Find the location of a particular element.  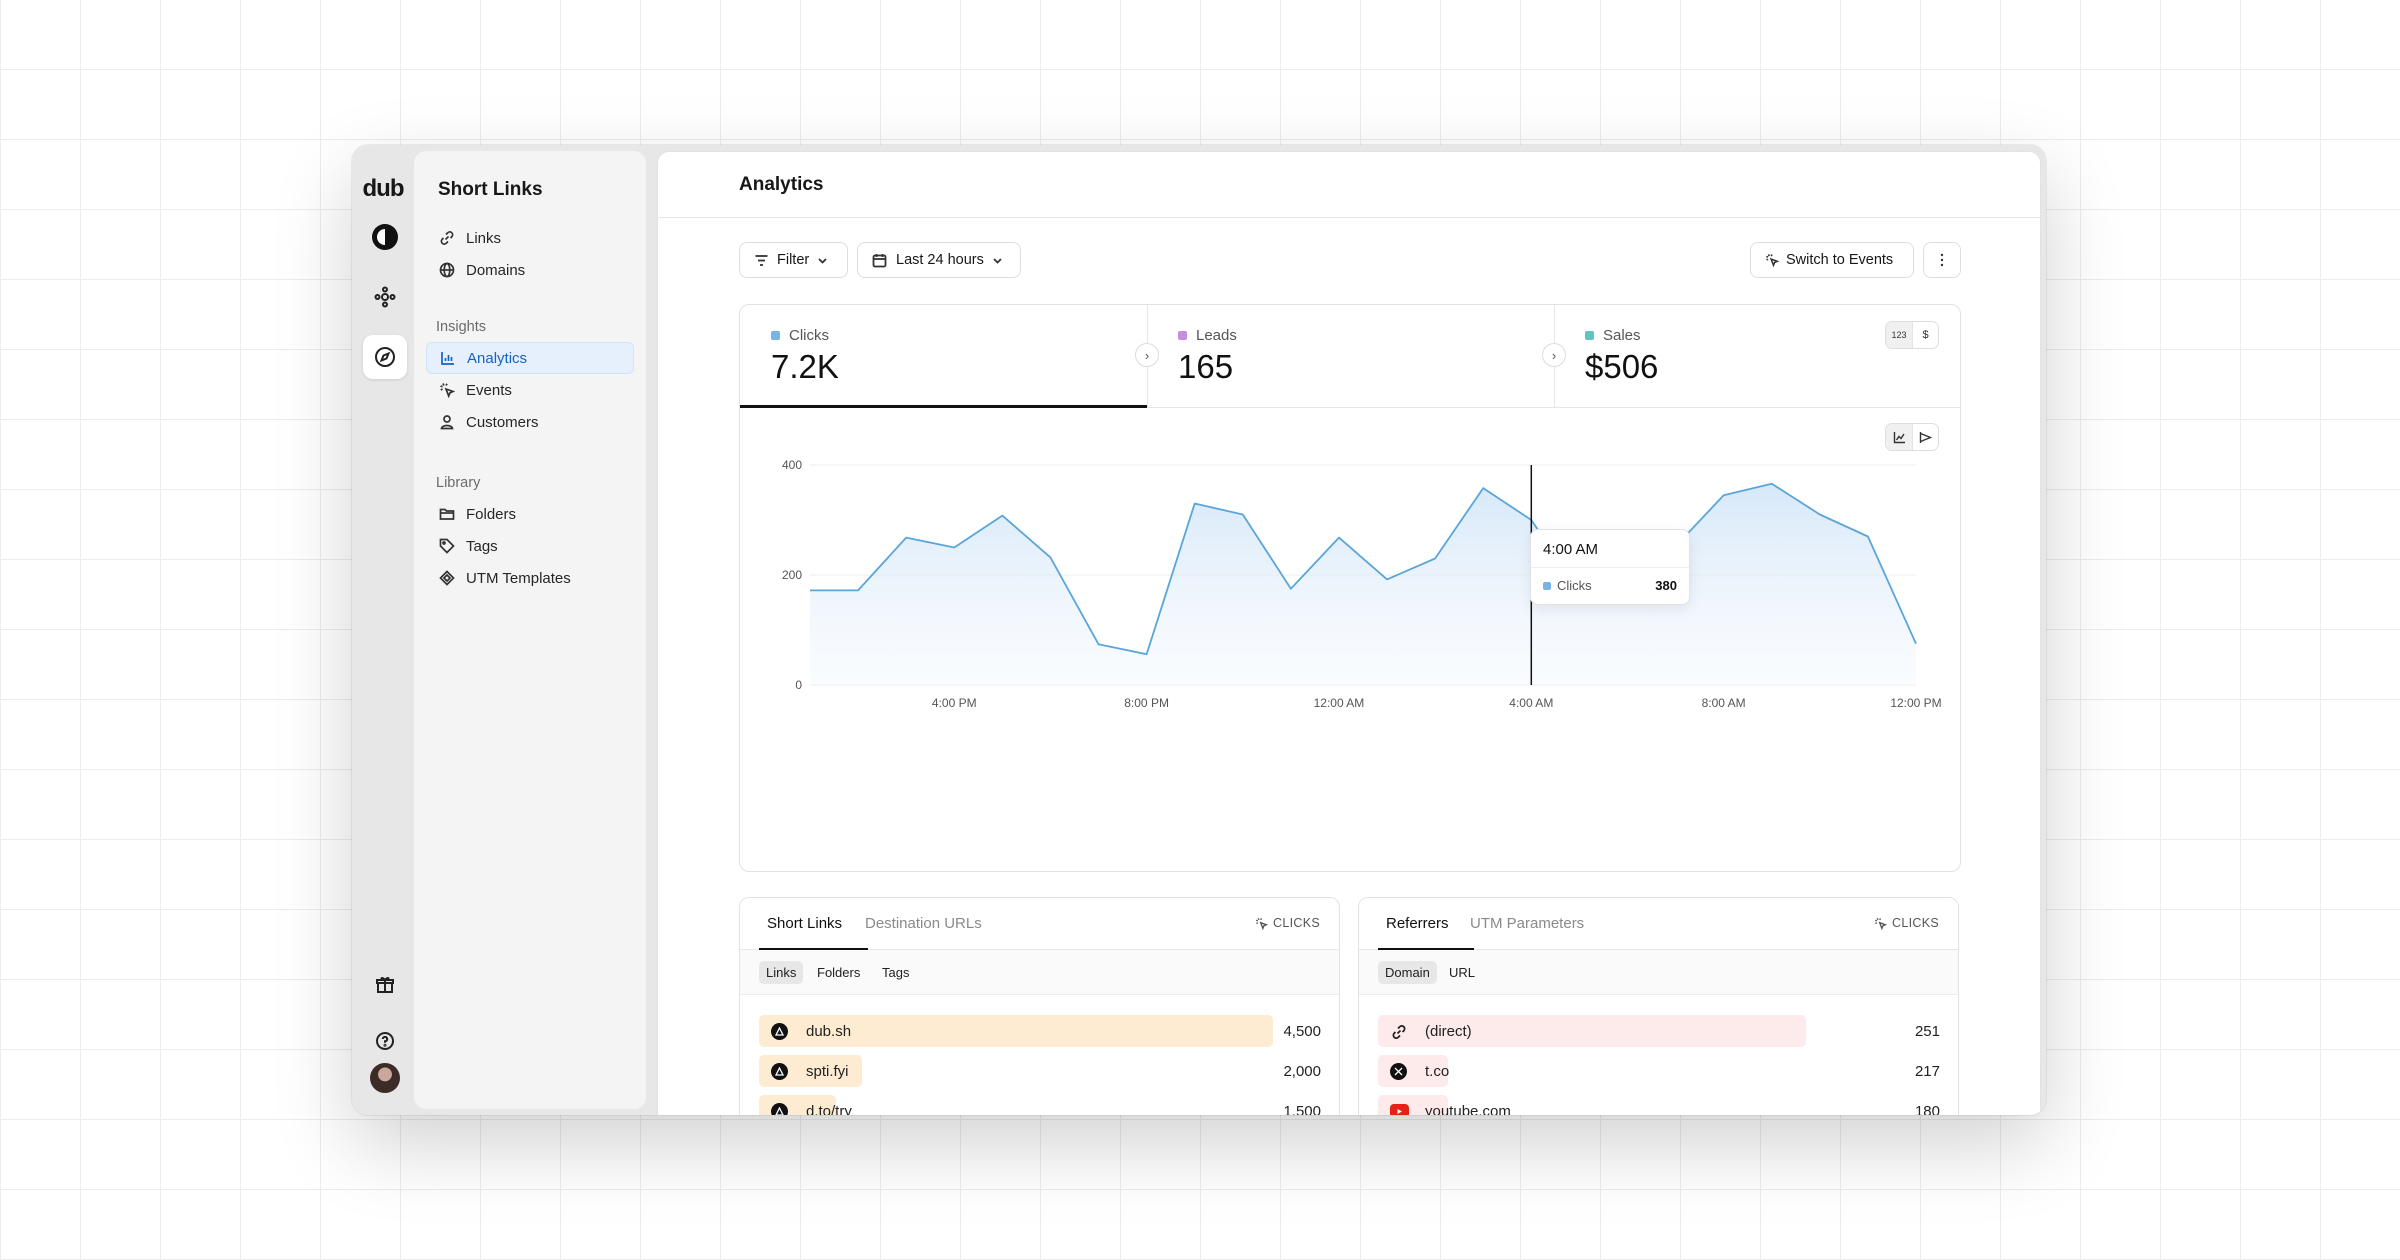

filter-label: Filter is located at coordinates (793, 260).